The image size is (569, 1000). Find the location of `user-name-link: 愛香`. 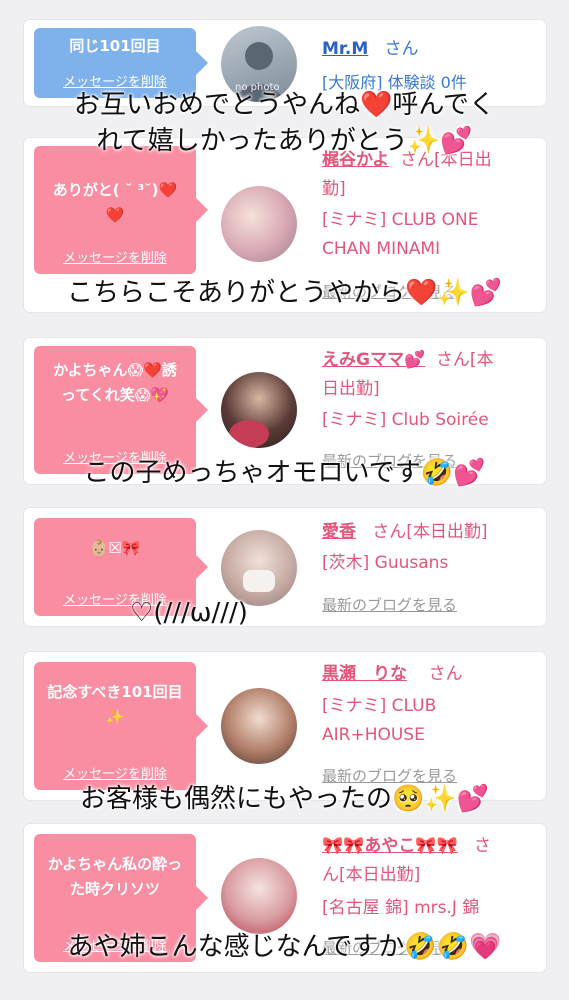

user-name-link: 愛香 is located at coordinates (339, 532).